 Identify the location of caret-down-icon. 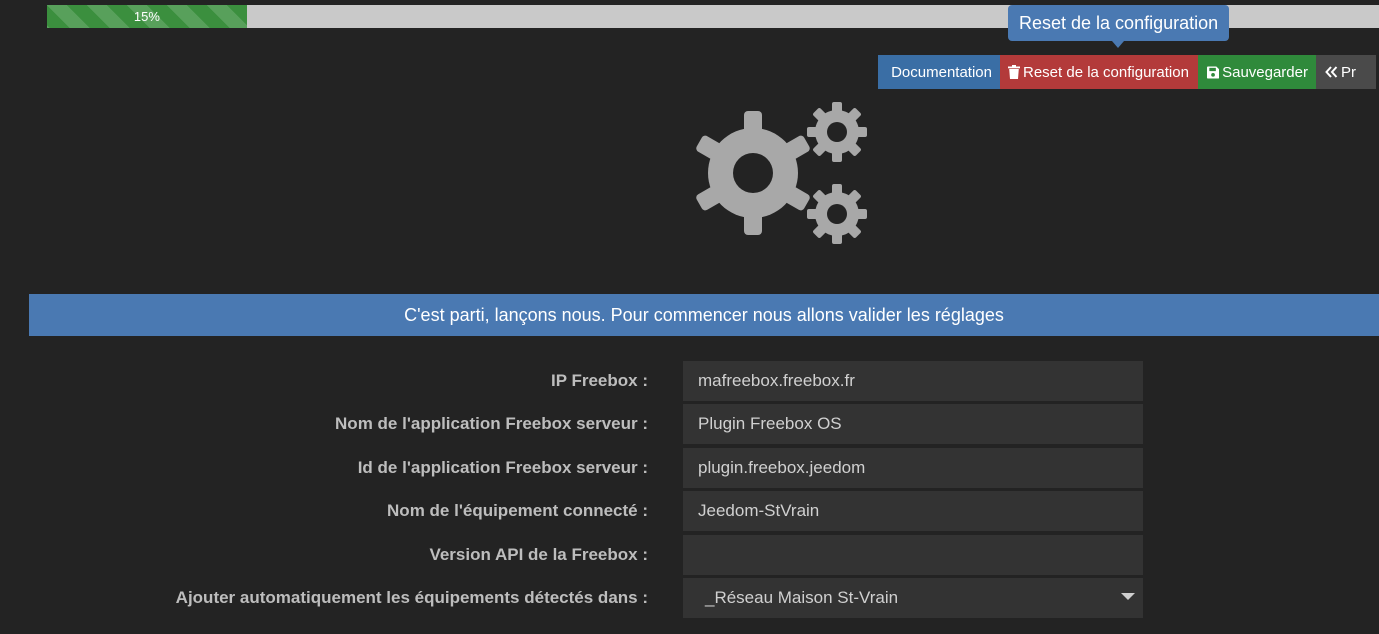
(1128, 596).